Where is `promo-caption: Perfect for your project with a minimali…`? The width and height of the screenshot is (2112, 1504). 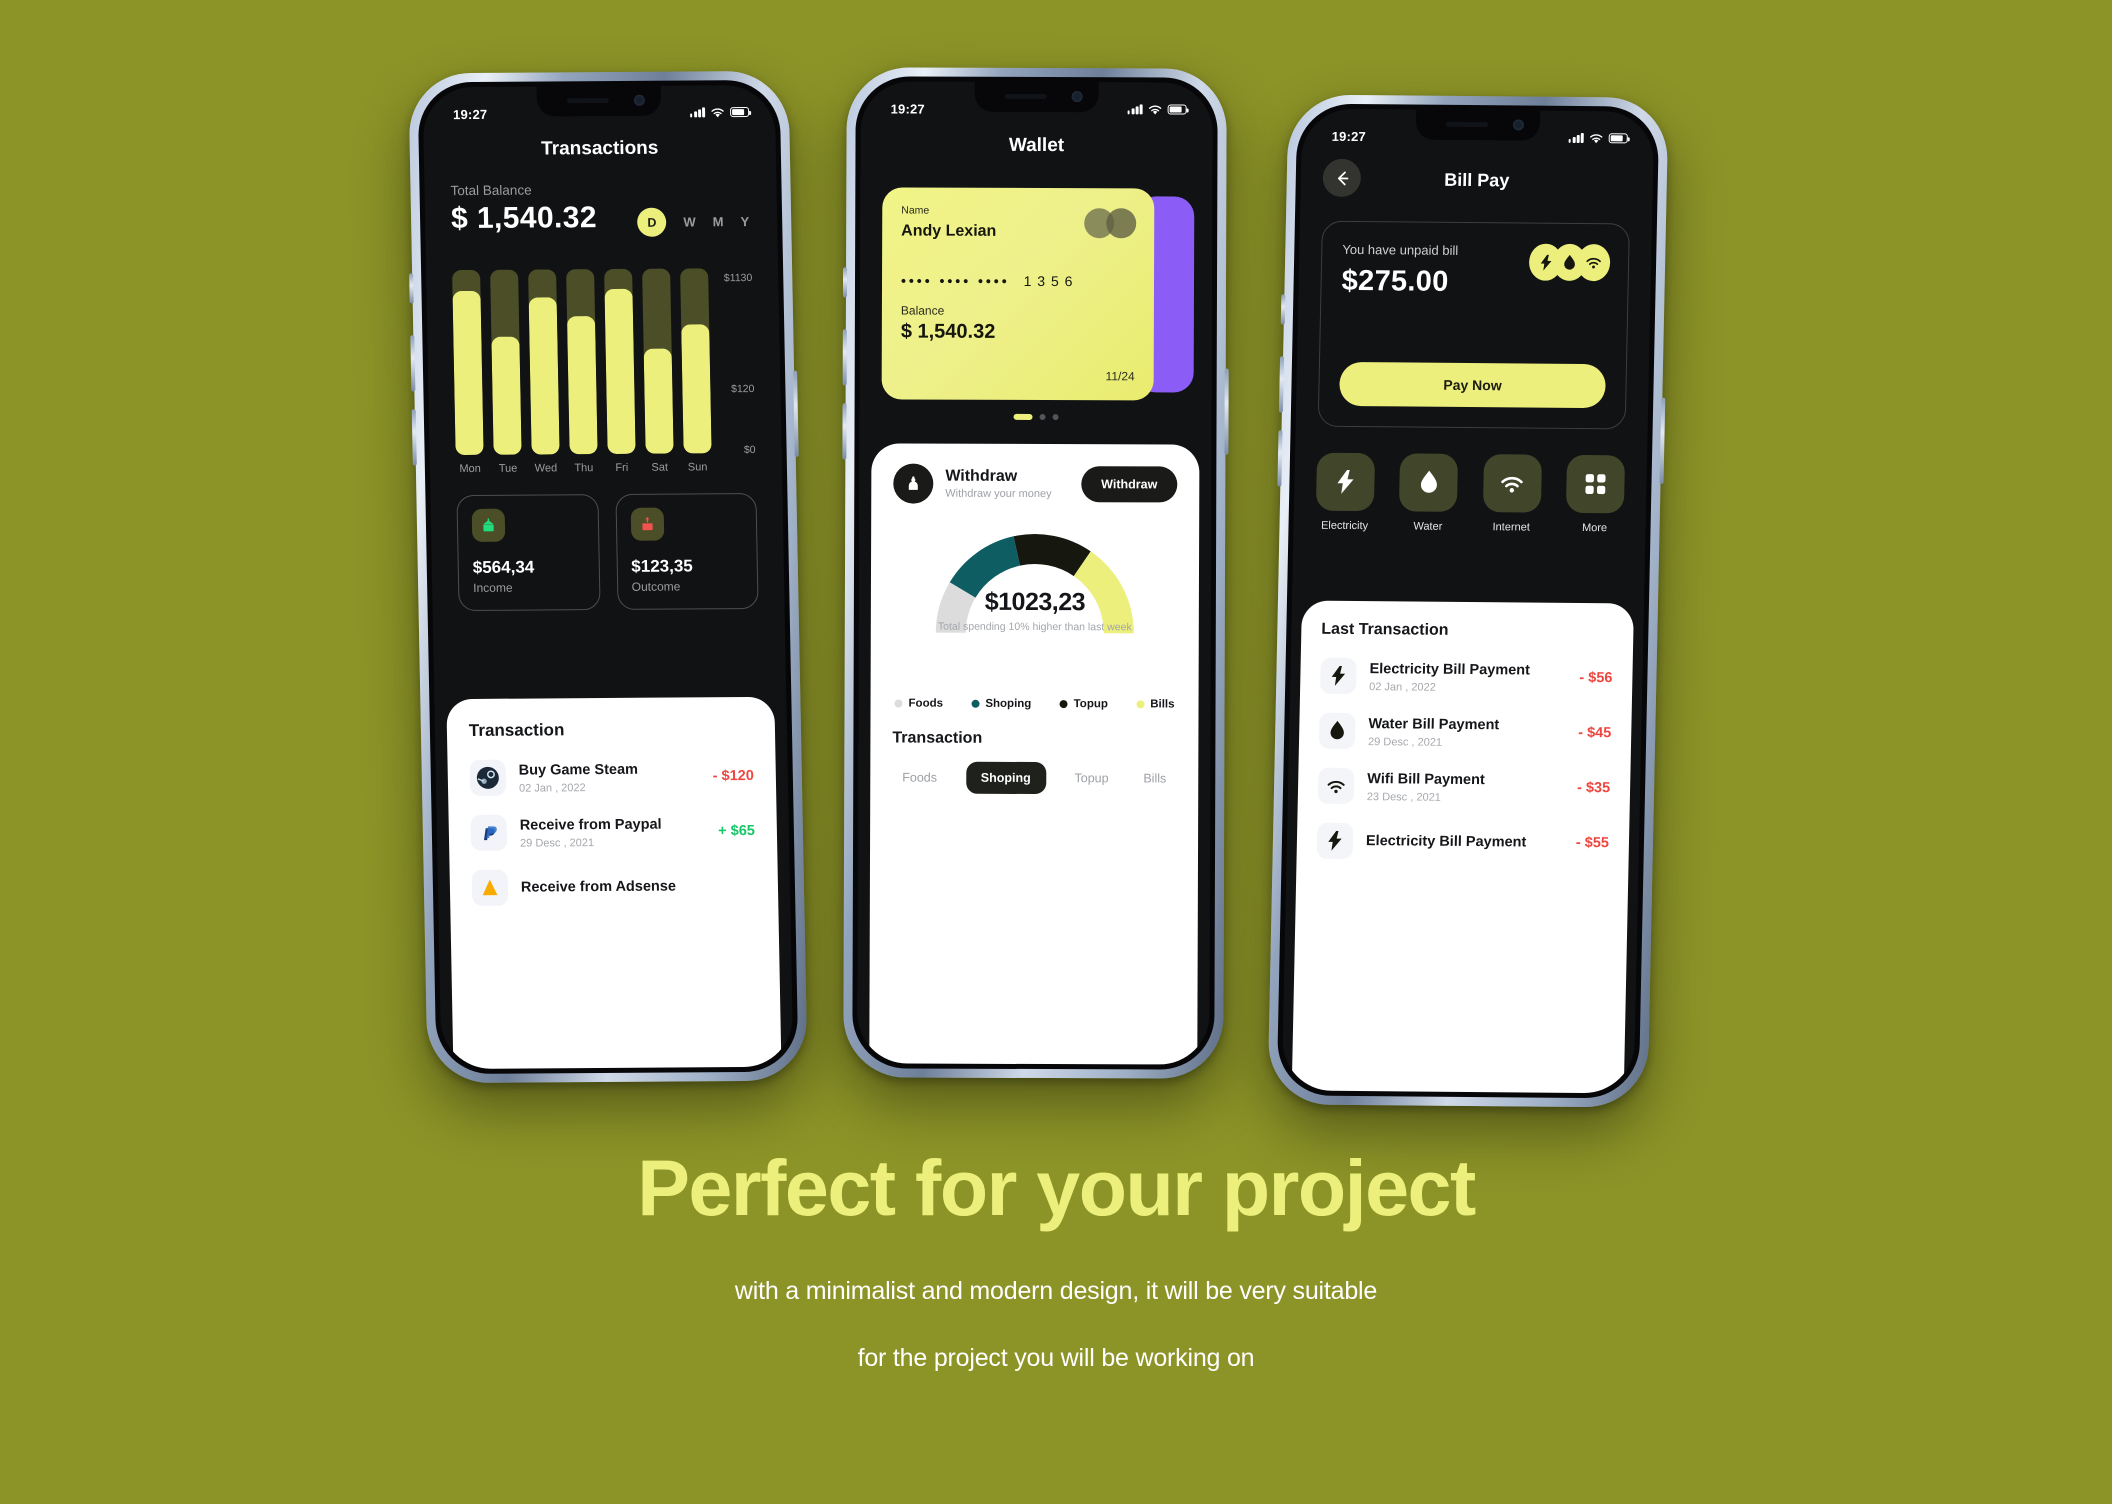
promo-caption: Perfect for your project with a minimali… is located at coordinates (1056, 1260).